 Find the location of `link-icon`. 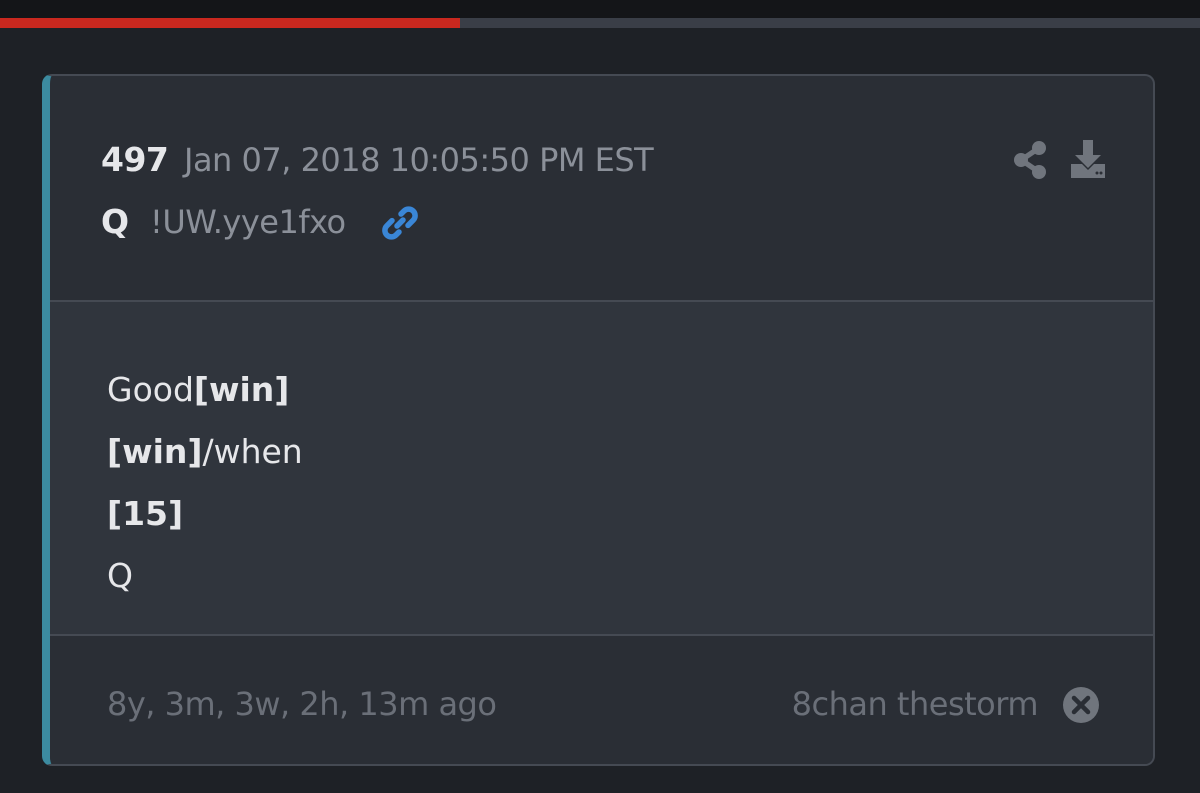

link-icon is located at coordinates (400, 223).